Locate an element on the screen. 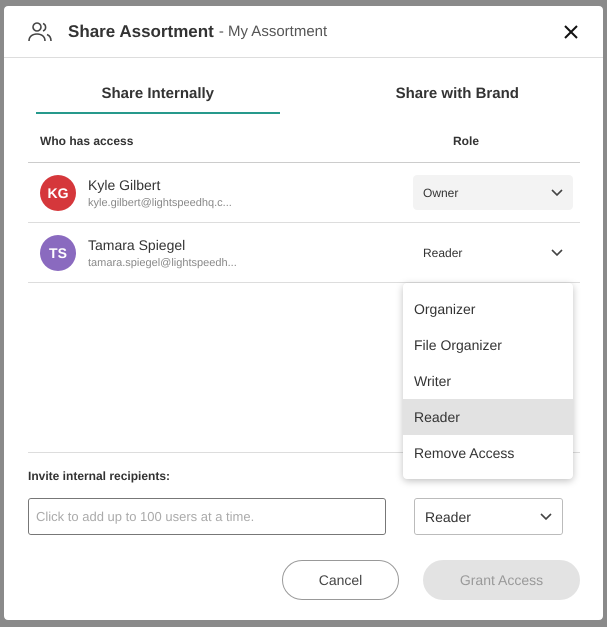 Image resolution: width=607 pixels, height=627 pixels. permission-select: Reader is located at coordinates (488, 516).